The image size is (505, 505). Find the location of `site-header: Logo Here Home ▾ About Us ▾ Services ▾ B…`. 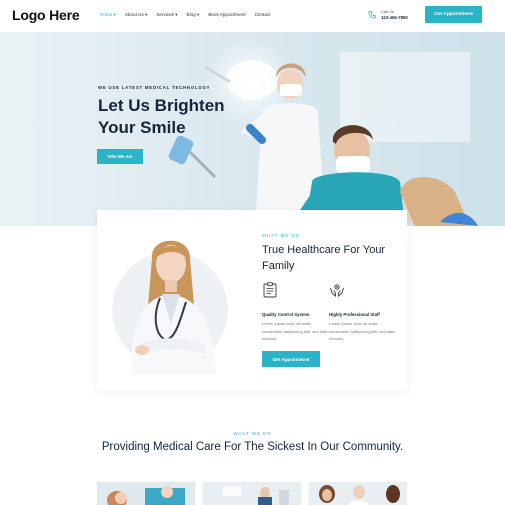

site-header: Logo Here Home ▾ About Us ▾ Services ▾ B… is located at coordinates (252, 16).